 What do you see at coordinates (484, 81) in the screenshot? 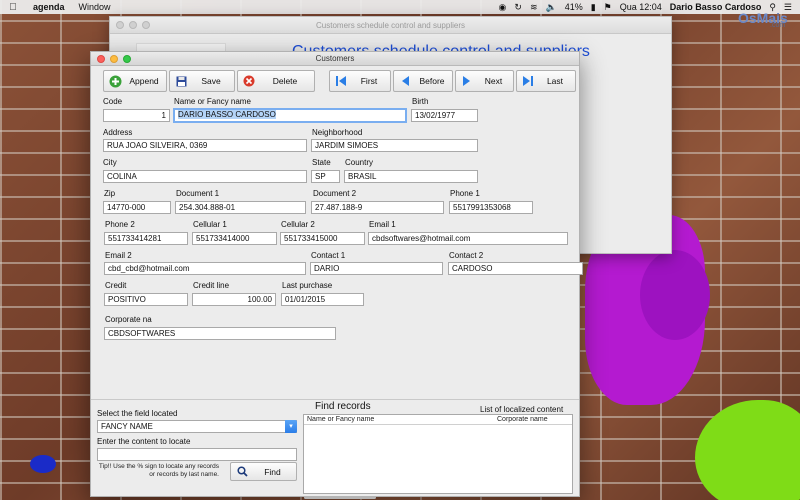
I see `next-button: Next` at bounding box center [484, 81].